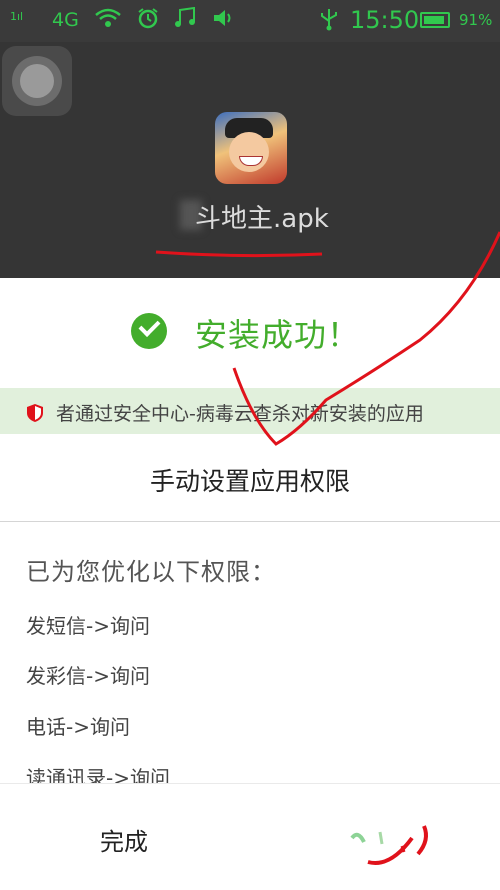 This screenshot has height=890, width=500. I want to click on app-icon, so click(251, 148).